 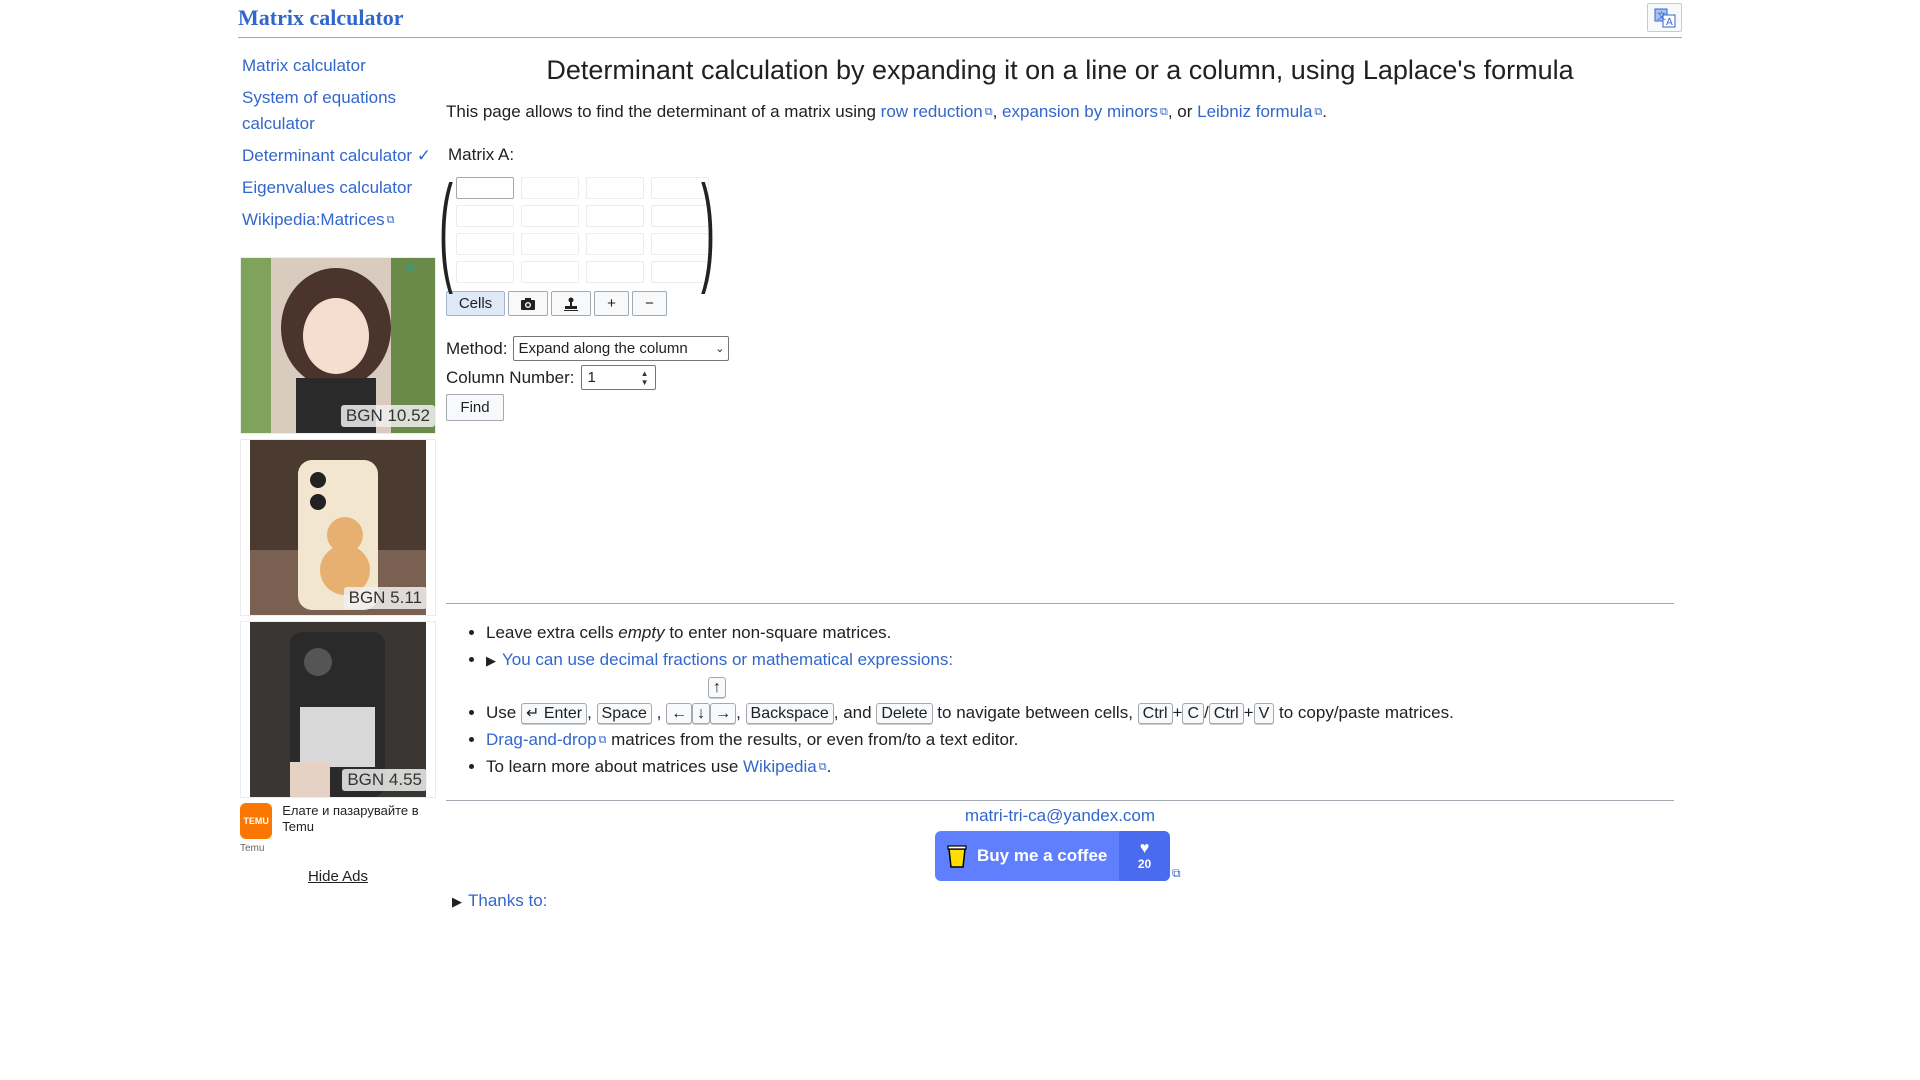 What do you see at coordinates (1669, 22) in the screenshot?
I see `svg-text: A` at bounding box center [1669, 22].